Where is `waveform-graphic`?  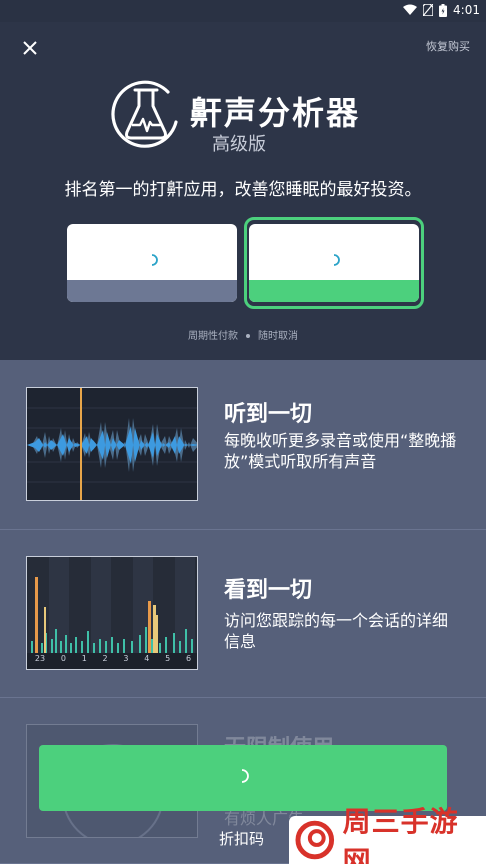 waveform-graphic is located at coordinates (112, 444).